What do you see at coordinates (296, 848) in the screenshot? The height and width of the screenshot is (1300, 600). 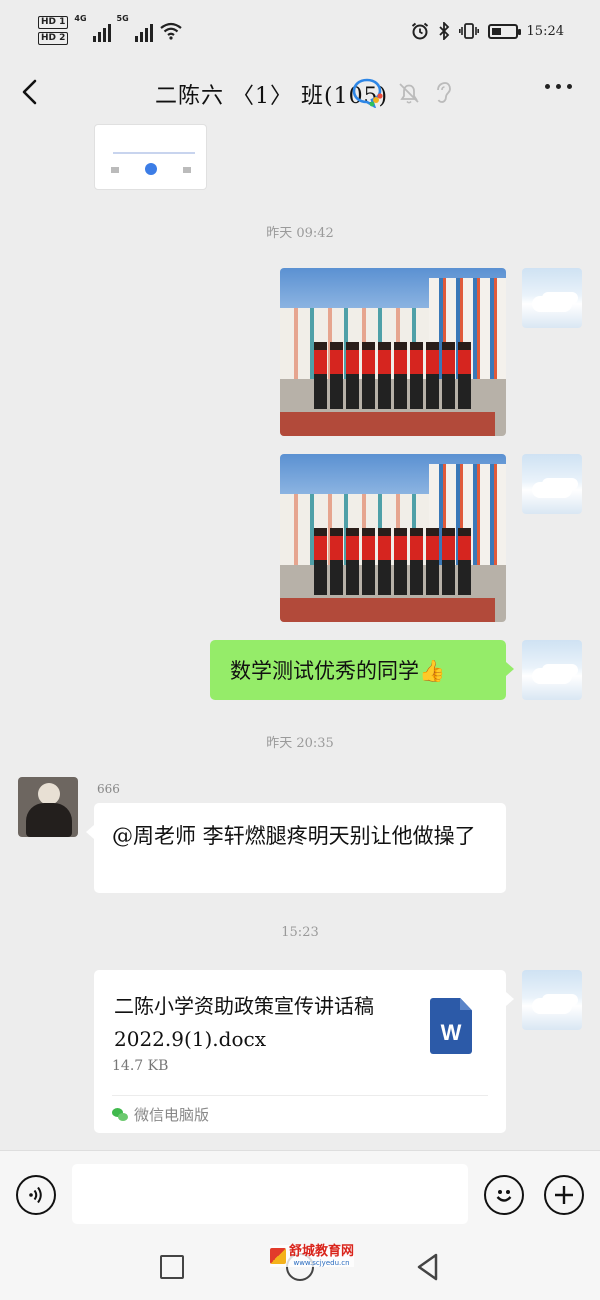 I see `received-text-bubble: @周老师 李轩燃腿疼明天别让他做操了` at bounding box center [296, 848].